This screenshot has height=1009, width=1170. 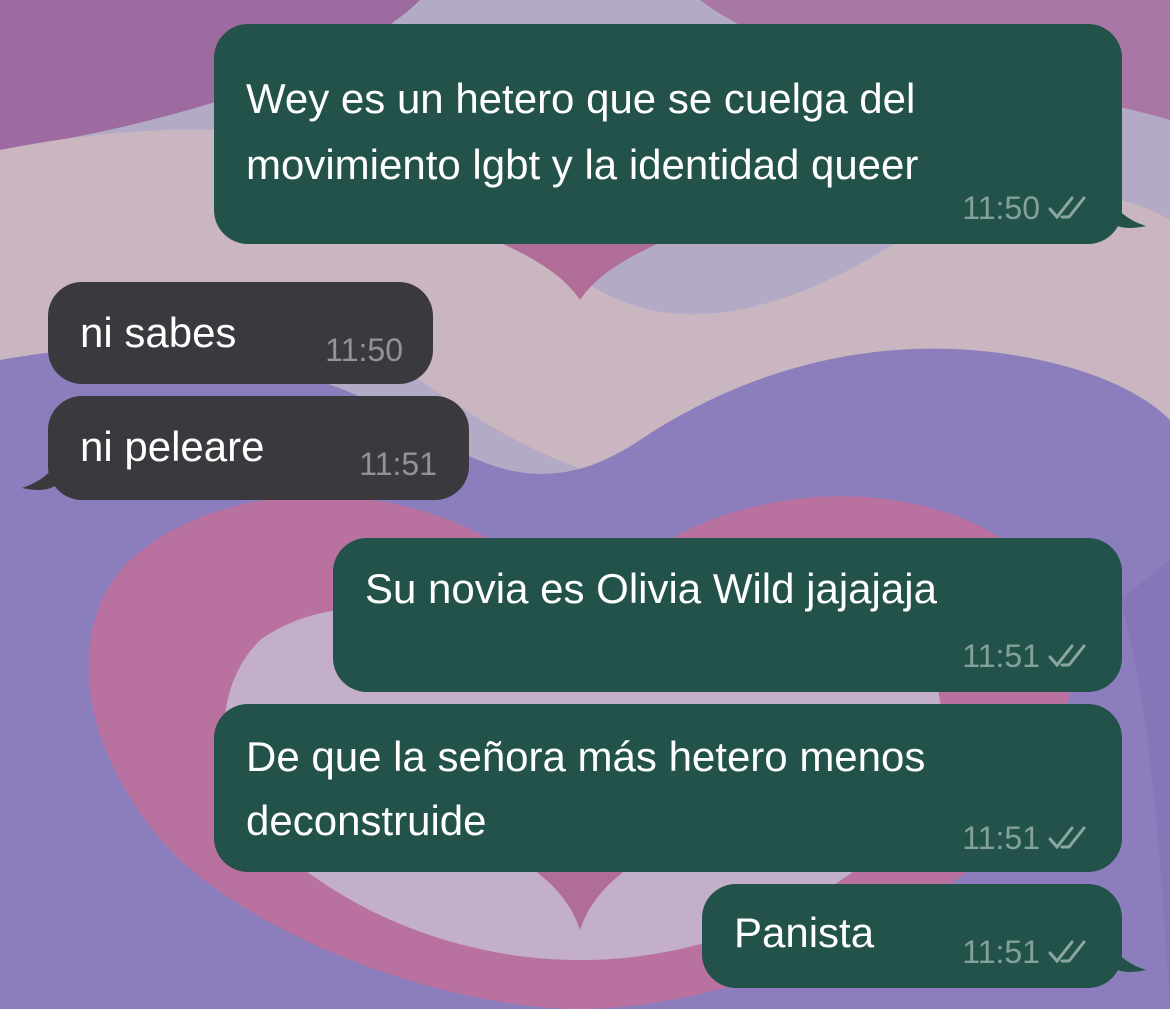 I want to click on outgoing-message: Panista 11:51, so click(x=912, y=936).